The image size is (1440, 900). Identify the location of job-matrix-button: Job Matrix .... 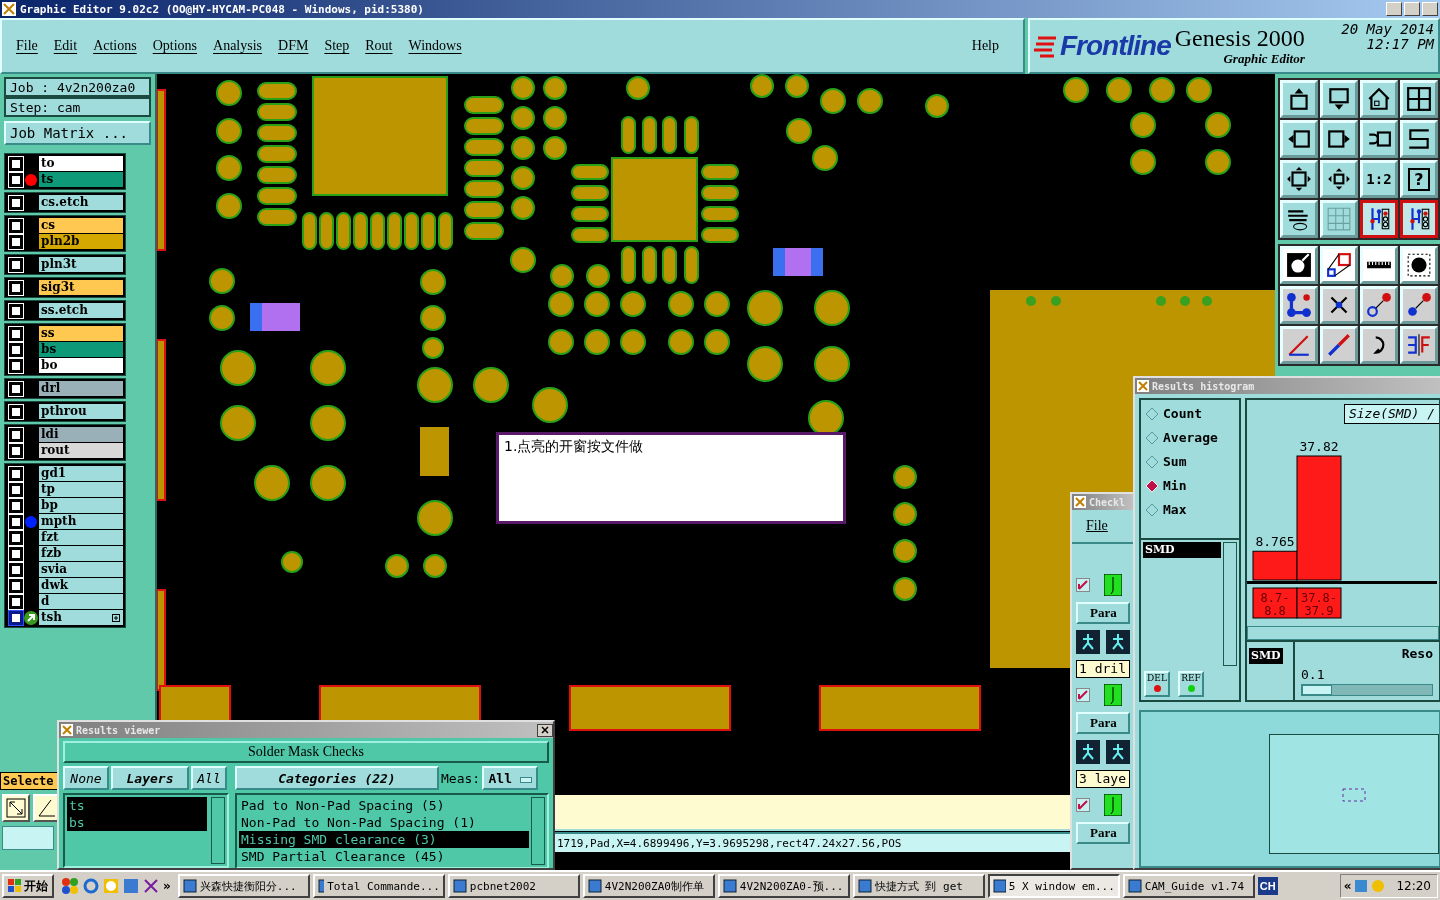
(77, 133).